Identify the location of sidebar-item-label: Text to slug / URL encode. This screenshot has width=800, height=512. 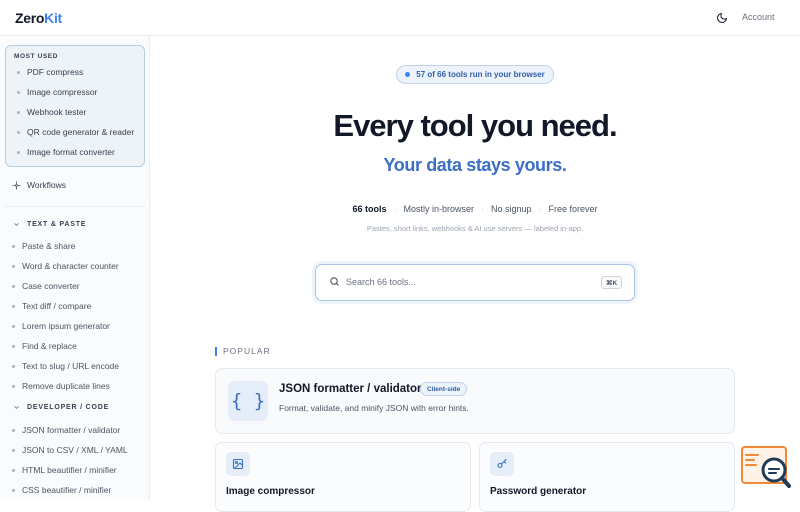
(71, 366).